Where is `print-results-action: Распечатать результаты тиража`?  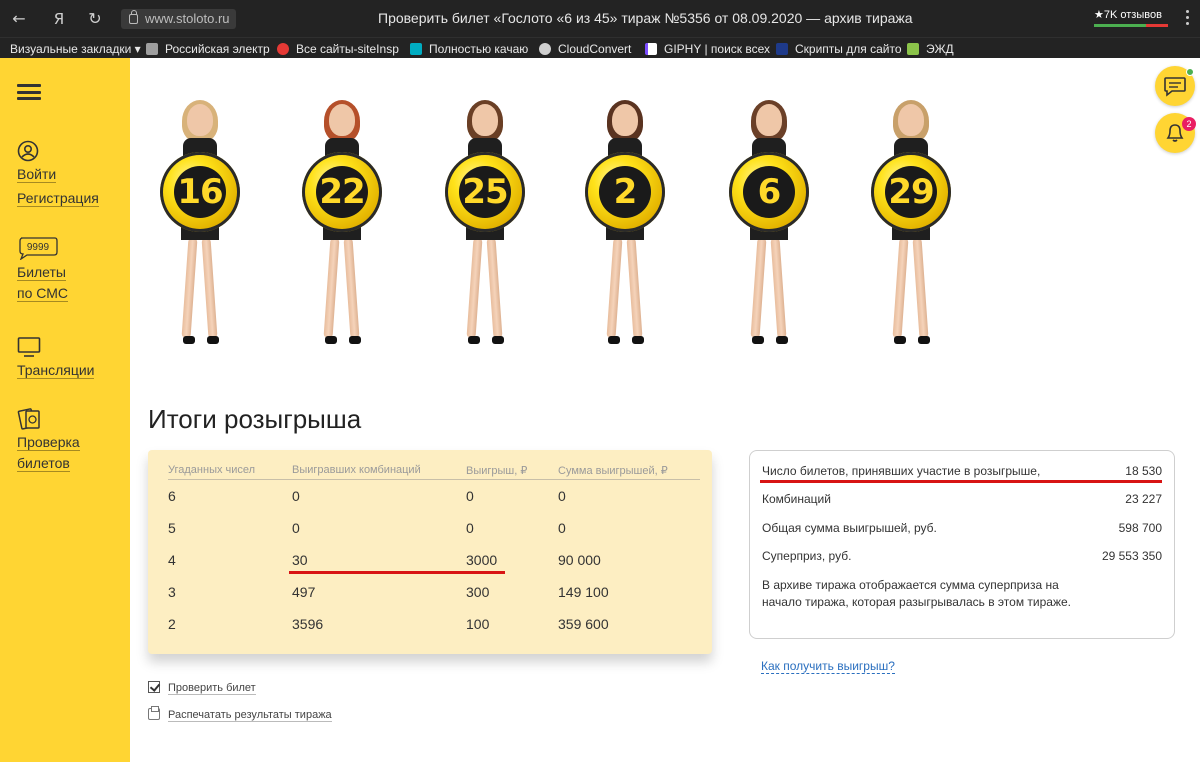 print-results-action: Распечатать результаты тиража is located at coordinates (240, 714).